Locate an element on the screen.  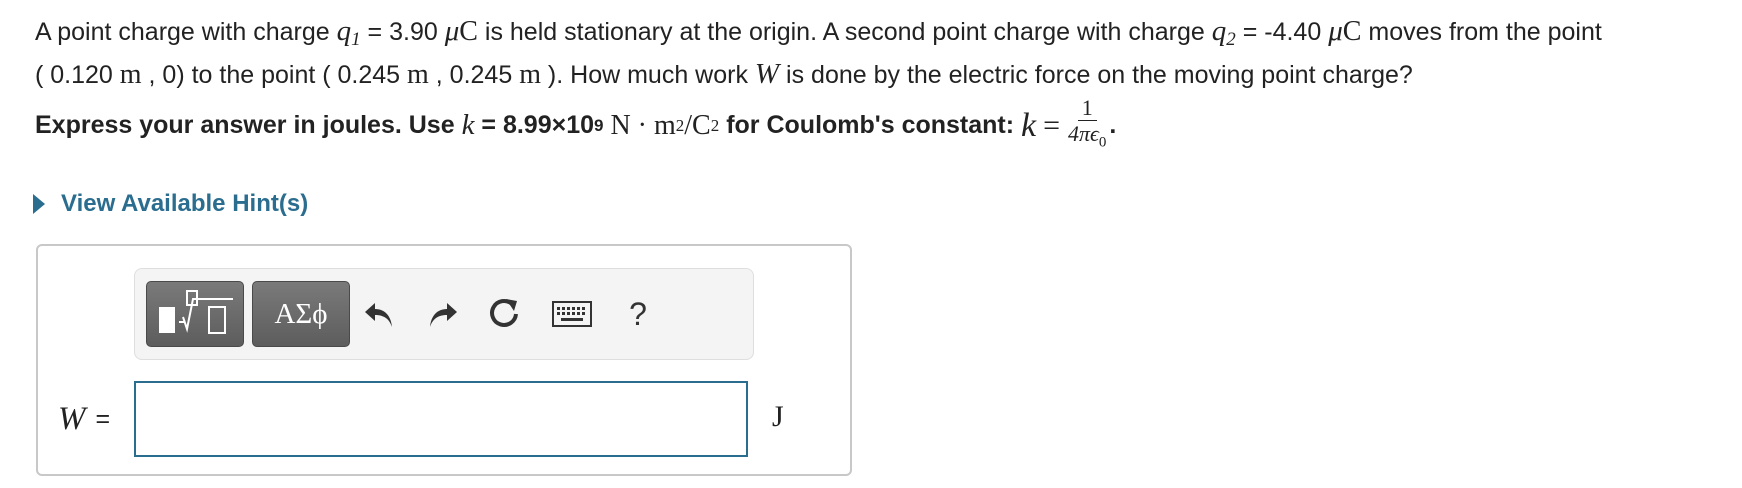
math-toolbar: ΑΣϕ ? is located at coordinates (444, 314).